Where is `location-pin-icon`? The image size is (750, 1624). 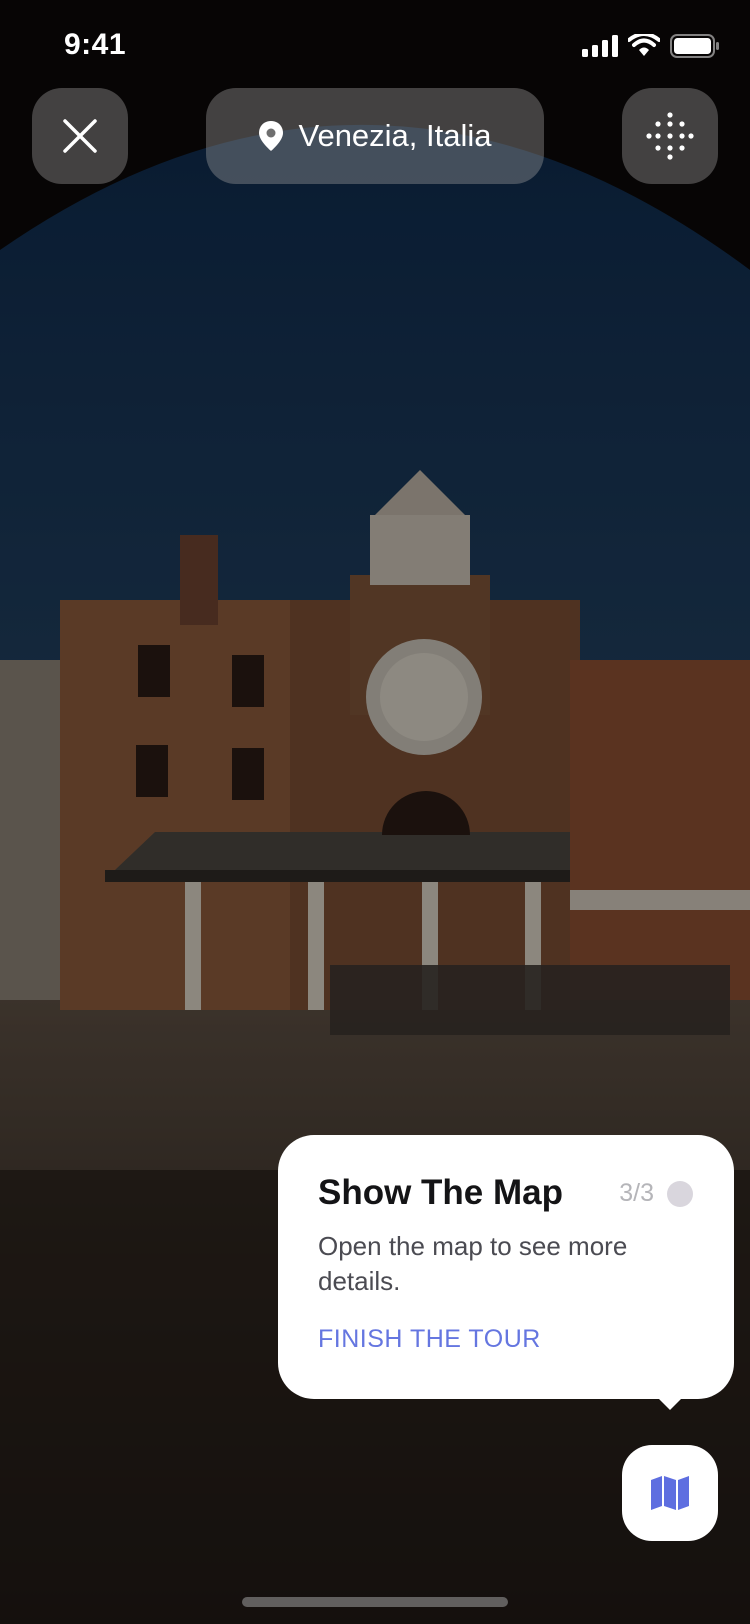
location-pin-icon is located at coordinates (271, 136).